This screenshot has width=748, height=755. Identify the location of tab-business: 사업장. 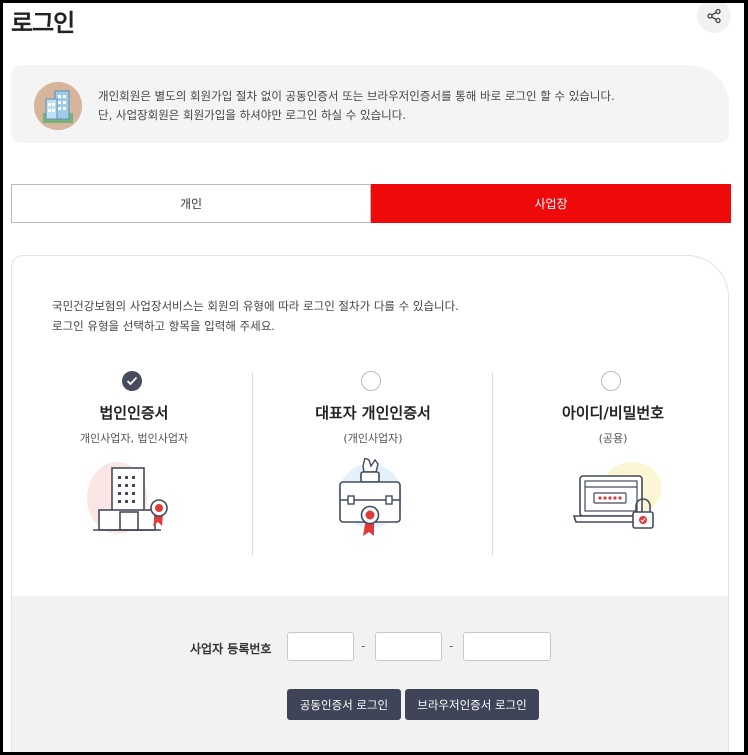
(551, 203).